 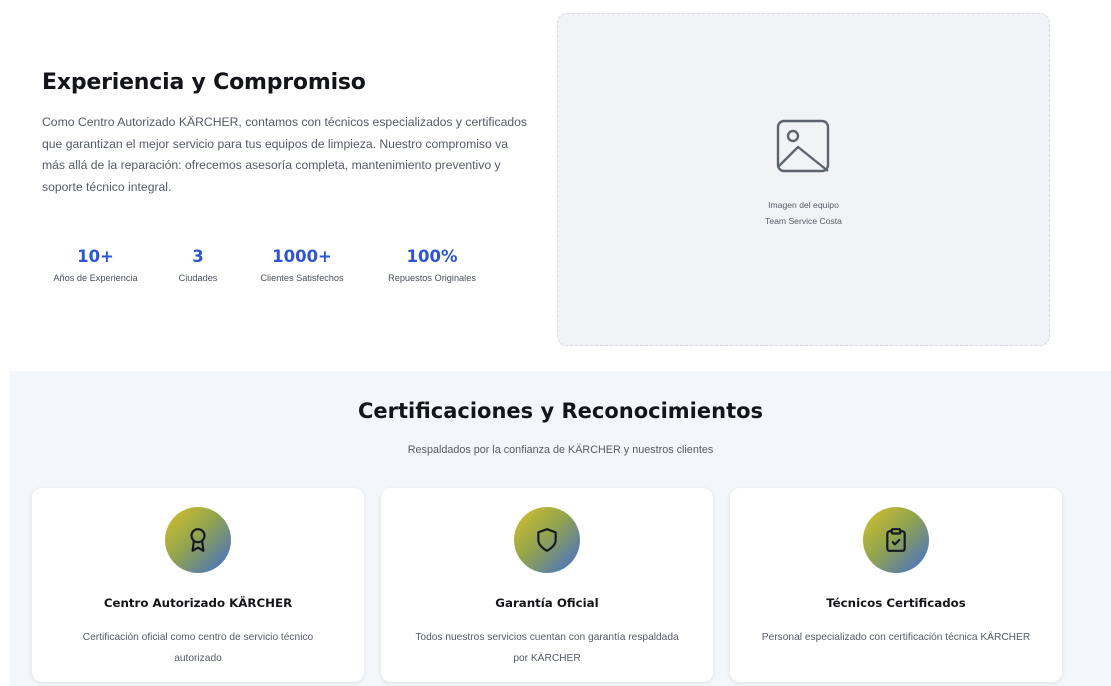 I want to click on stat-value: 3, so click(x=198, y=256).